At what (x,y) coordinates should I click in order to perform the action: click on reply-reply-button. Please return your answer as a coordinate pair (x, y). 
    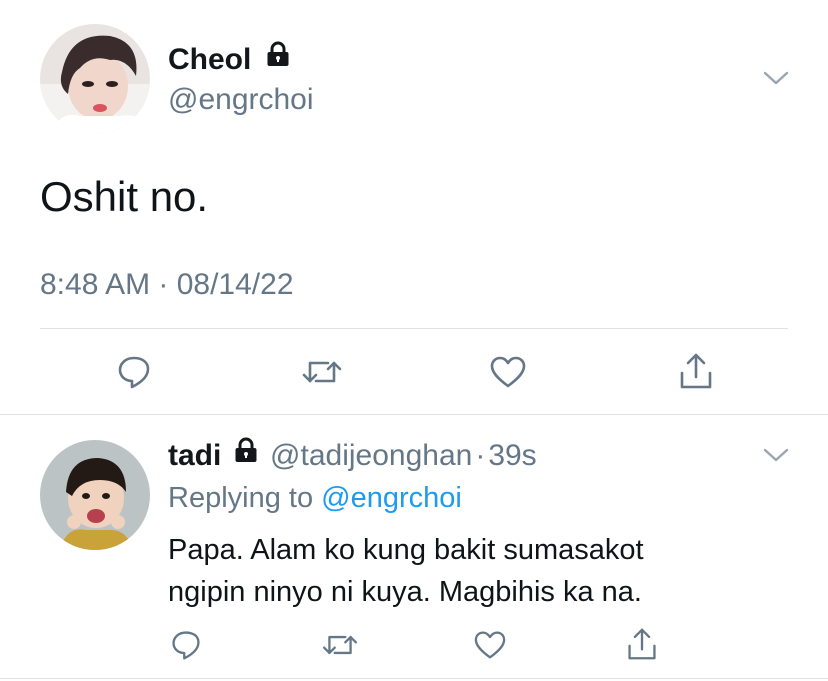
    Looking at the image, I should click on (186, 645).